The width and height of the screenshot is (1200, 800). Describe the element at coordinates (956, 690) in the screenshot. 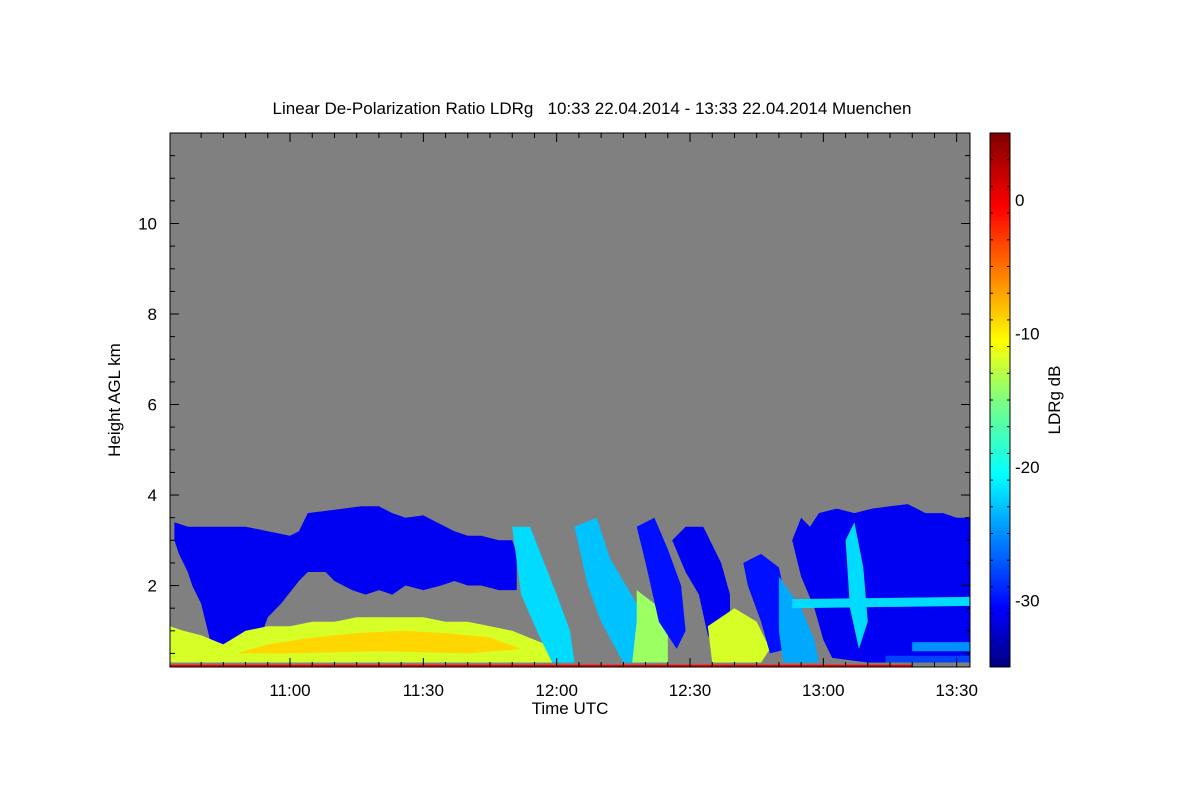

I see `x-tick-label: 13:30` at that location.